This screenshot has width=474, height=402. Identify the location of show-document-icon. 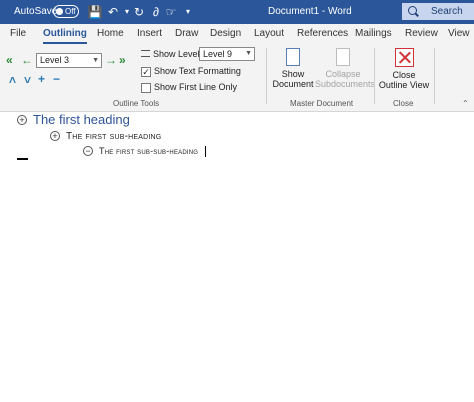
(293, 57).